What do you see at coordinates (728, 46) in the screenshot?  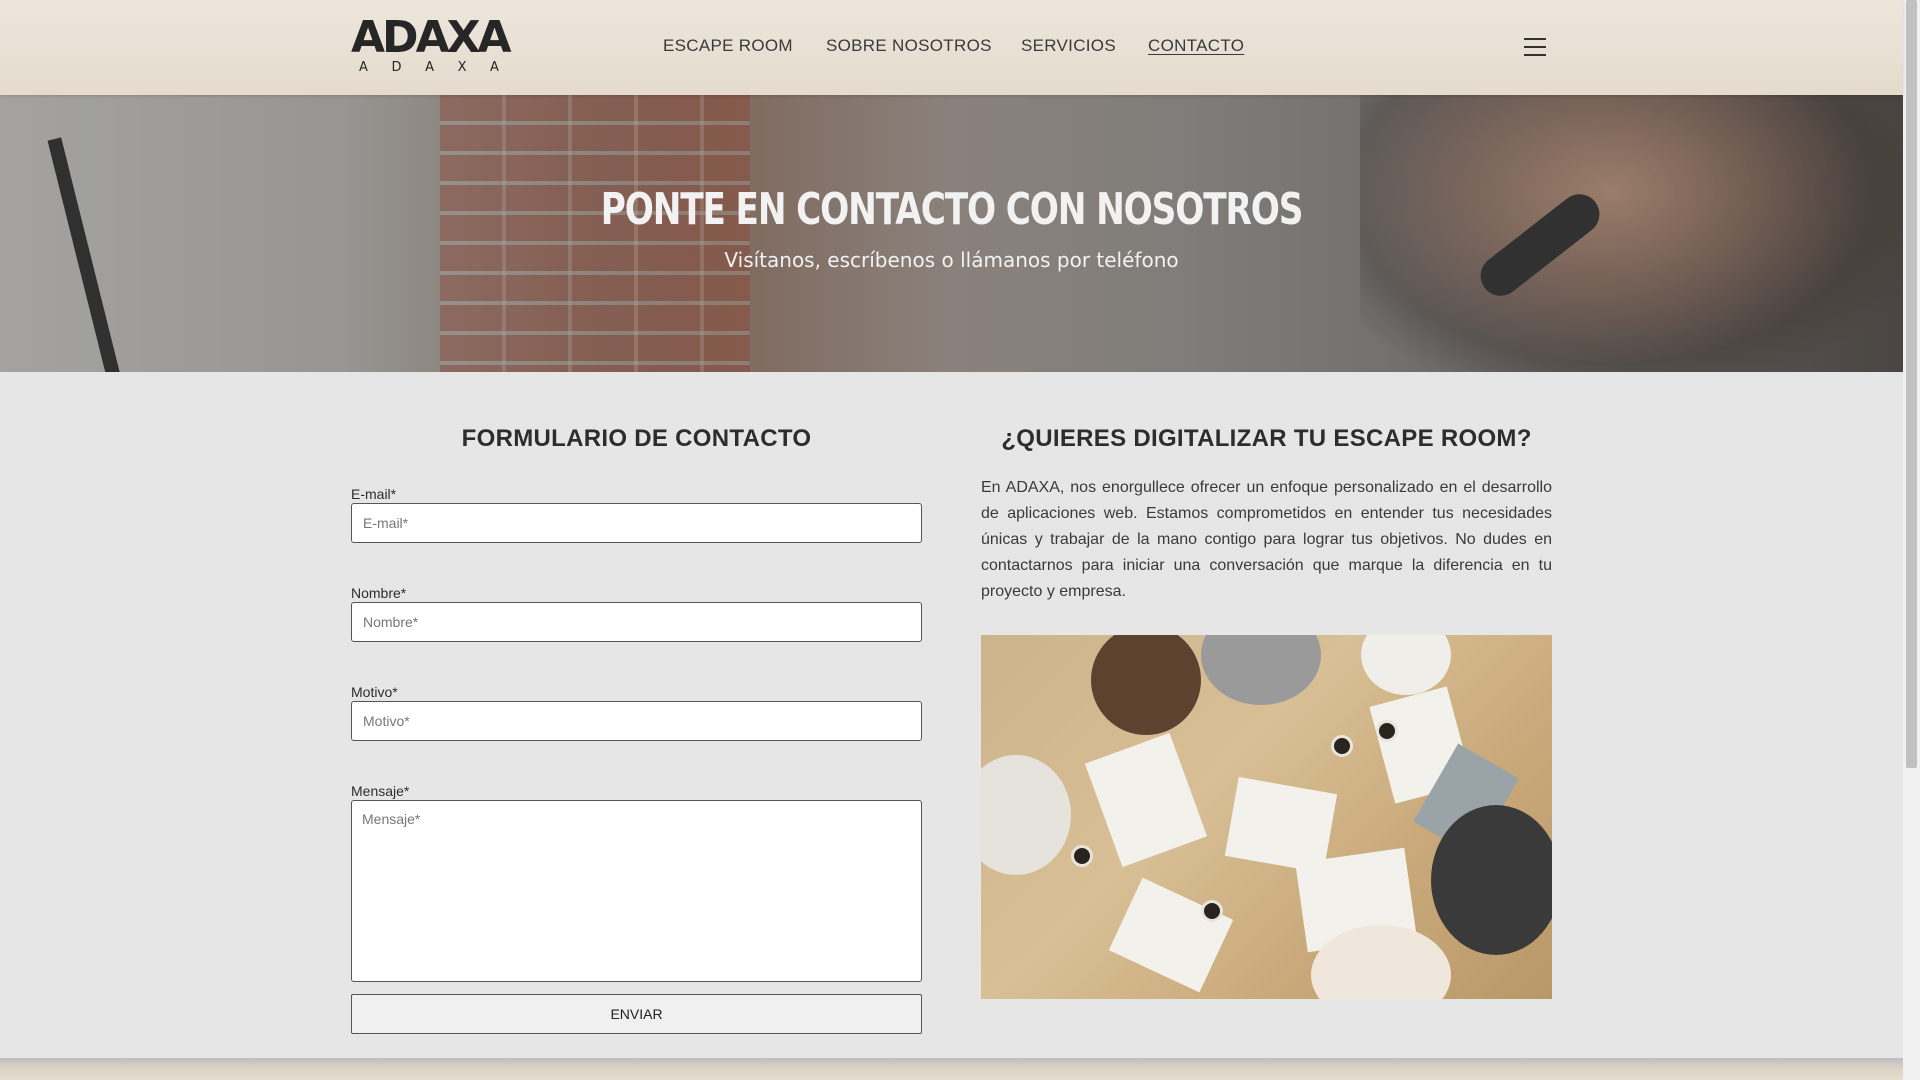 I see `nav-item-escape-room: ESCAPE ROOM` at bounding box center [728, 46].